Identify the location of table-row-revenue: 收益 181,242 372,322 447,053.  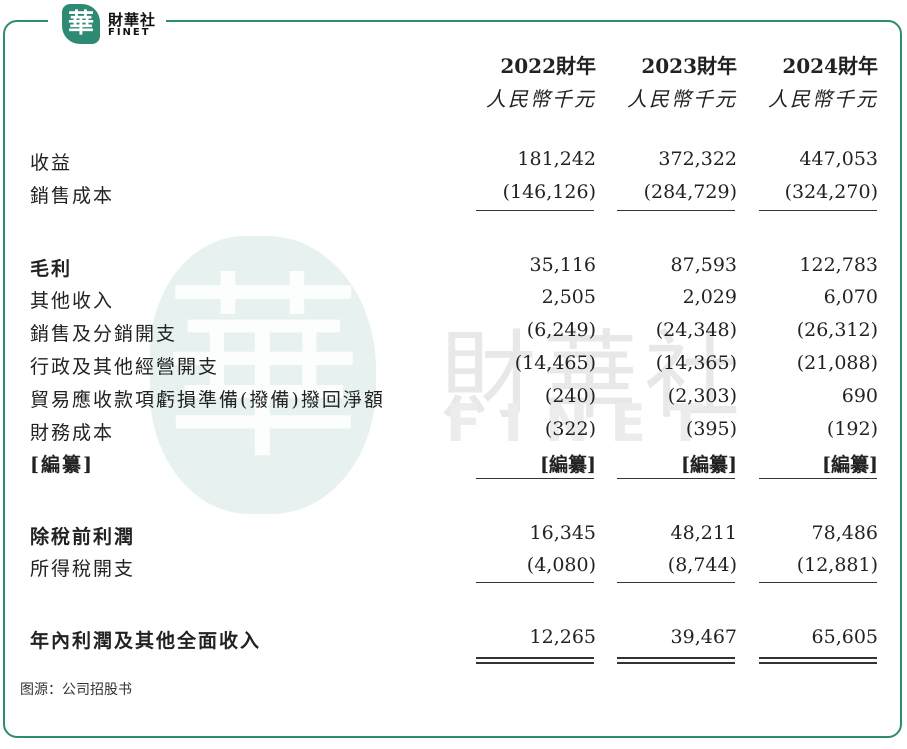
(453, 163).